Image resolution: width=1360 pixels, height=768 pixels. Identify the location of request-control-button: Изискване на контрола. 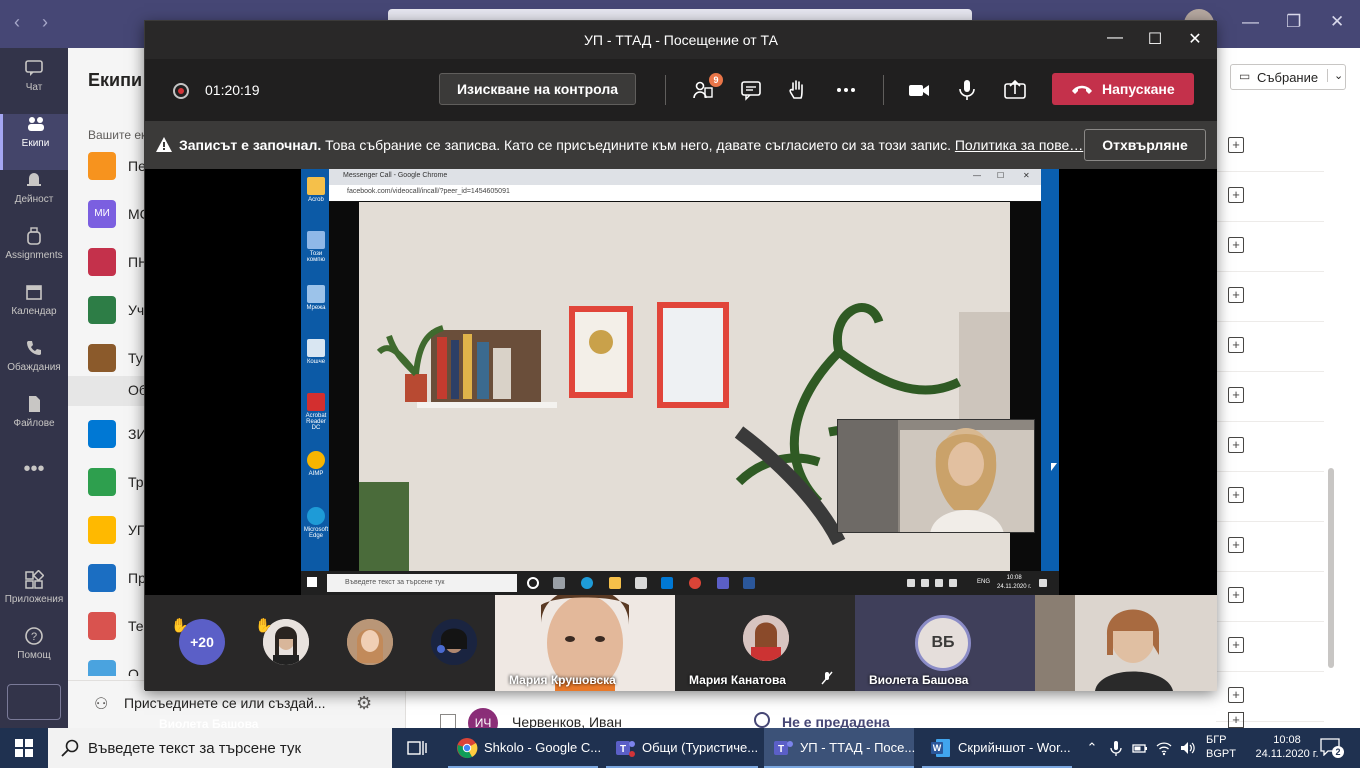
(537, 89).